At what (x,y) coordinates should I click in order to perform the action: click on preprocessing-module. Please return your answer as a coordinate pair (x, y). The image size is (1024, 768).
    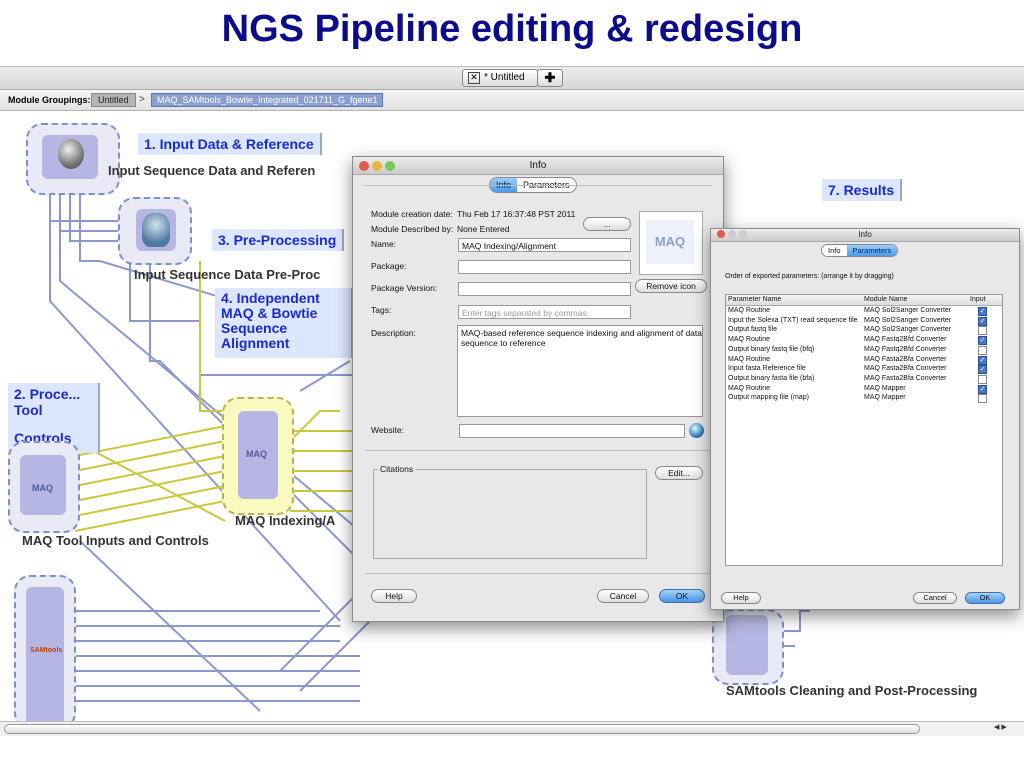
    Looking at the image, I should click on (155, 231).